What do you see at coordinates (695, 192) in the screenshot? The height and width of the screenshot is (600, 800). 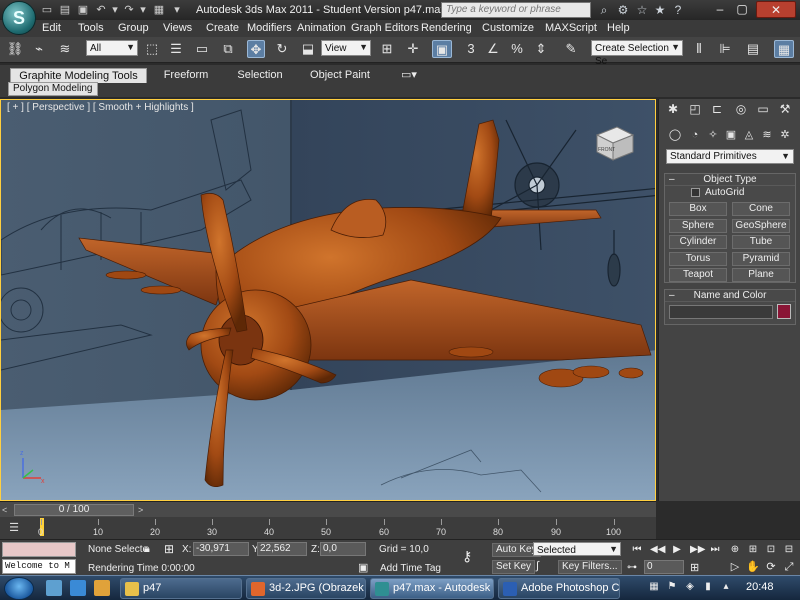 I see `autogrid-checkbox` at bounding box center [695, 192].